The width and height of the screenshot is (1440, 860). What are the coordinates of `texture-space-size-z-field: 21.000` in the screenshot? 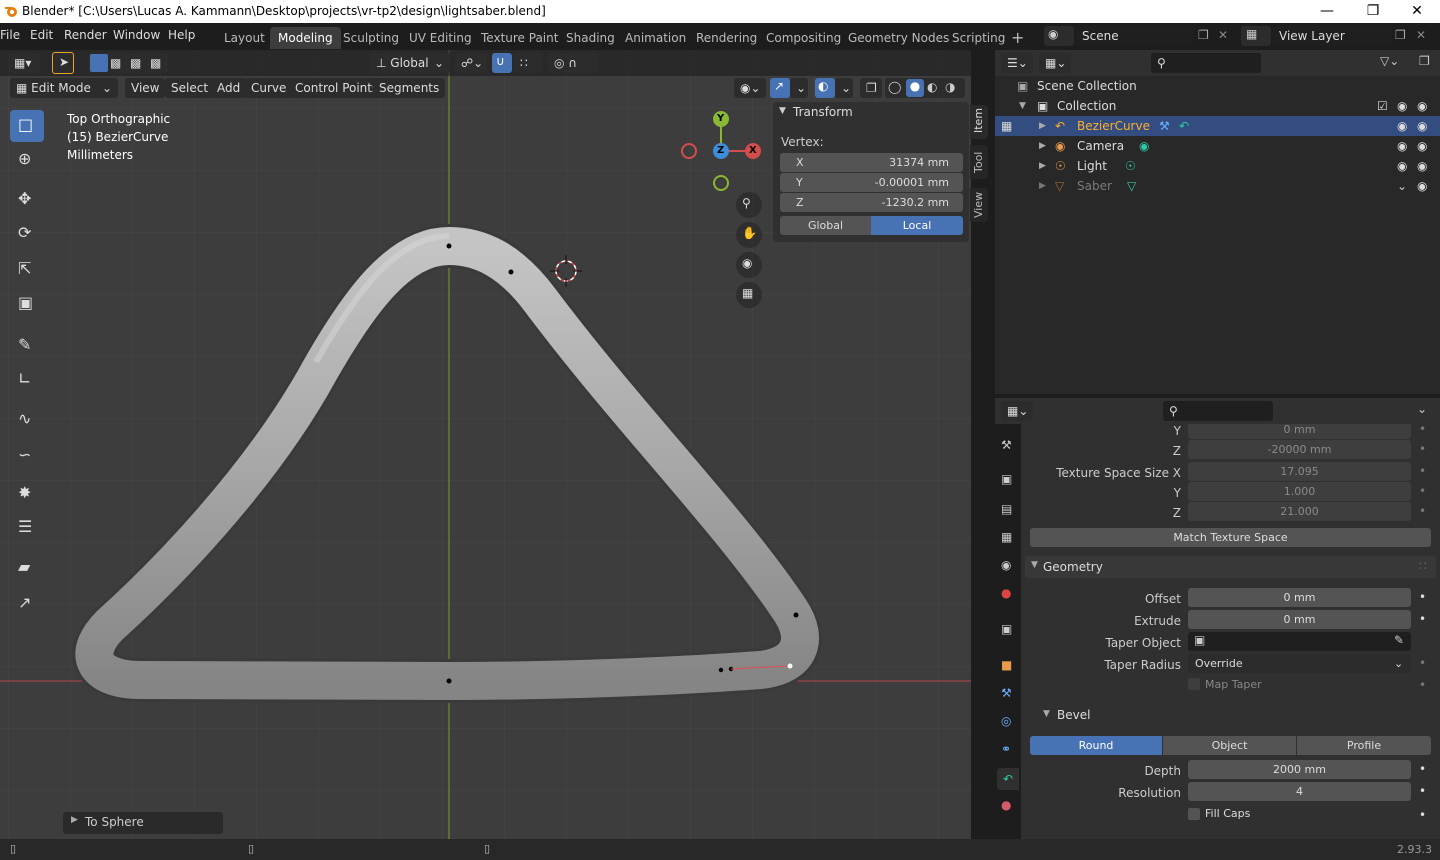 It's located at (1299, 511).